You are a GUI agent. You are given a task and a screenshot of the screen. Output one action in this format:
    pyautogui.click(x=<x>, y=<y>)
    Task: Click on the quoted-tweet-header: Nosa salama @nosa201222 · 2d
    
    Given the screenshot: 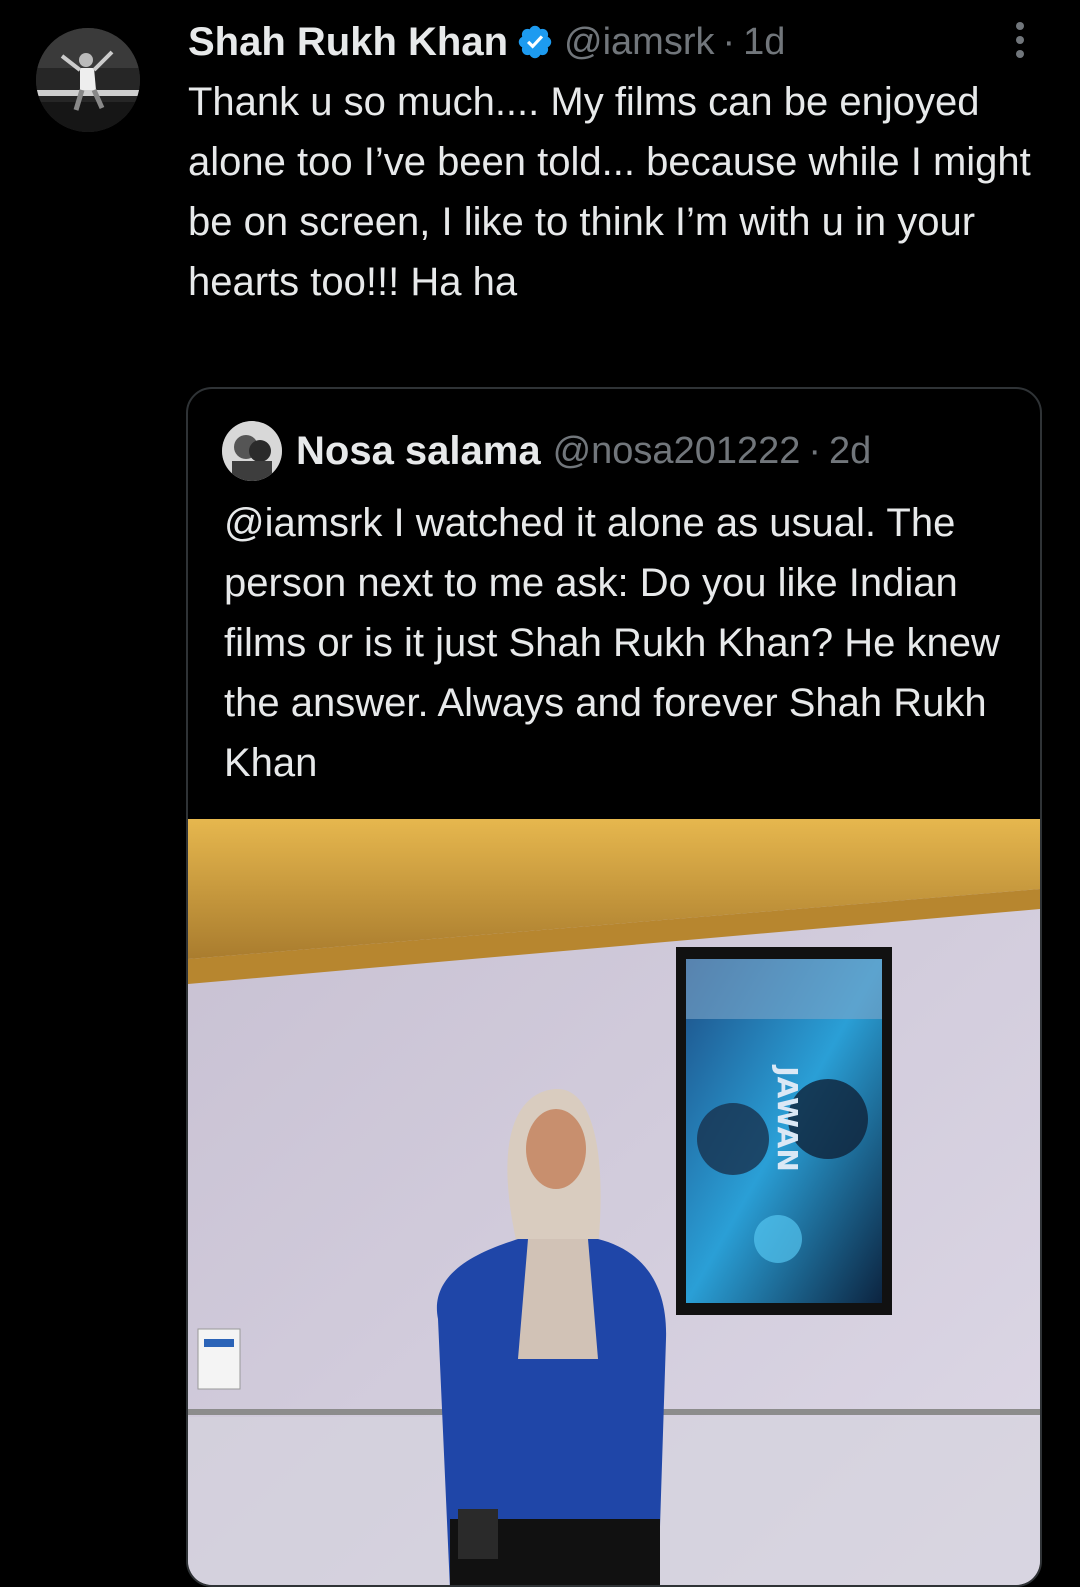 What is the action you would take?
    pyautogui.click(x=546, y=451)
    